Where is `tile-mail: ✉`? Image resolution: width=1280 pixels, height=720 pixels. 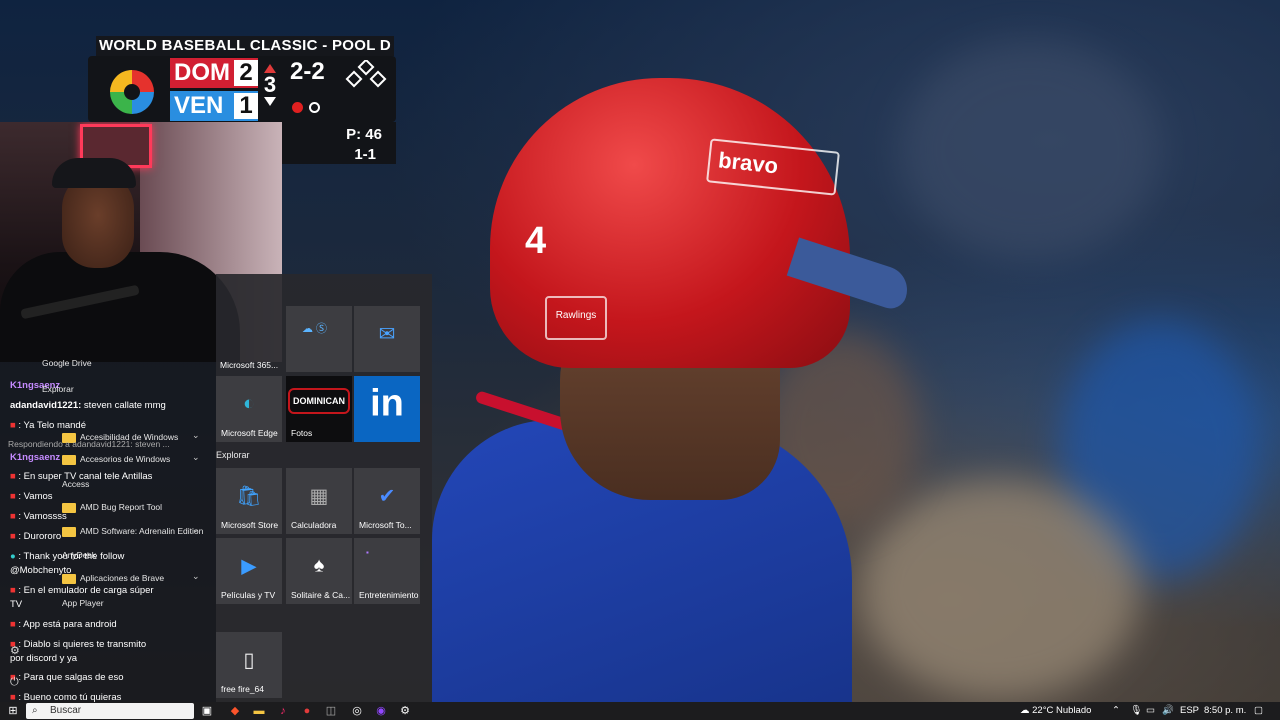
tile-mail: ✉ is located at coordinates (387, 339).